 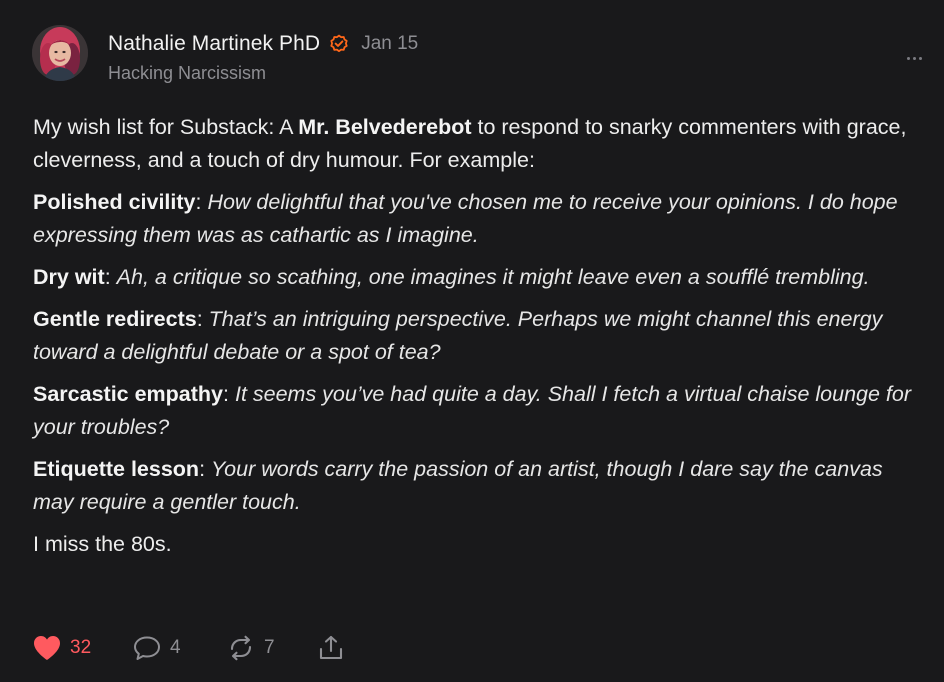 I want to click on intro-bold: Mr. Belvederebot, so click(x=385, y=127).